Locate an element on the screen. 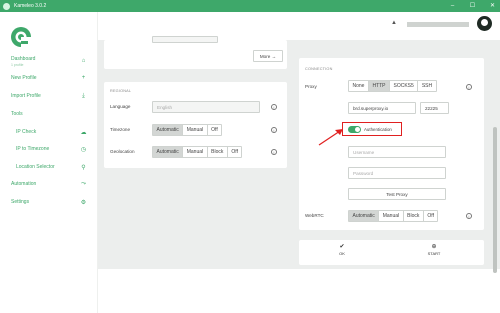 This screenshot has height=313, width=500. tools-label: Tools is located at coordinates (17, 114).